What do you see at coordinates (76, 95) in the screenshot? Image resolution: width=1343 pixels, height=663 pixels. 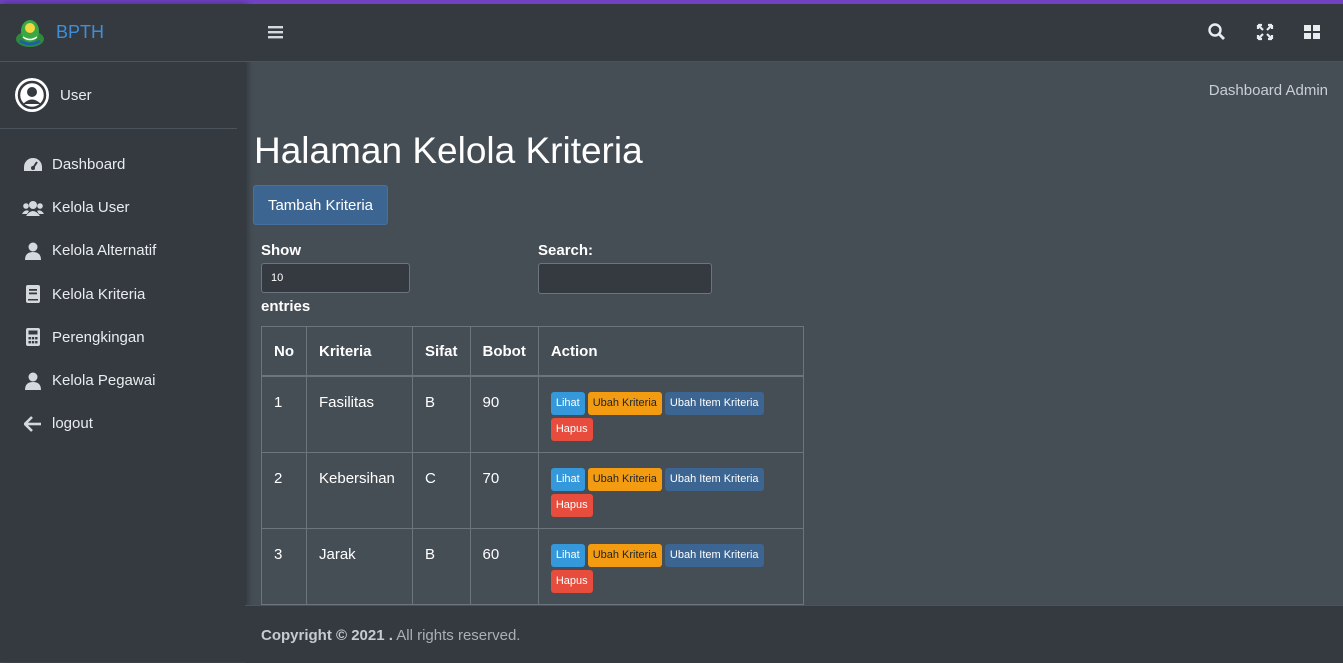 I see `user-name: User` at bounding box center [76, 95].